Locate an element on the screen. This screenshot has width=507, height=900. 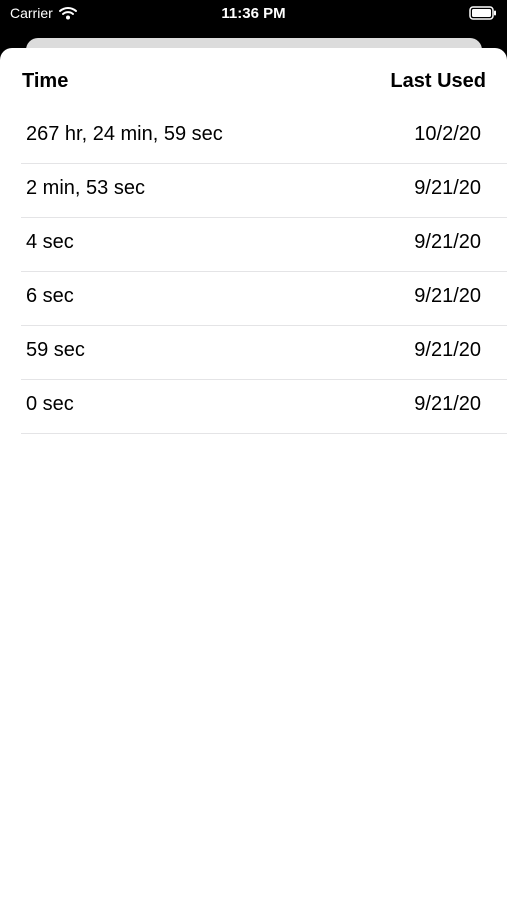
table-row: 59 sec 9/21/20 is located at coordinates (264, 353).